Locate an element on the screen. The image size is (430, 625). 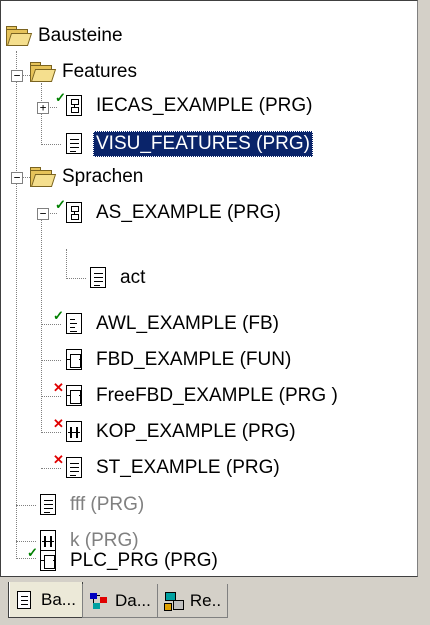
tree-node-label: VISU_FEATURES (PRG) is located at coordinates (203, 144).